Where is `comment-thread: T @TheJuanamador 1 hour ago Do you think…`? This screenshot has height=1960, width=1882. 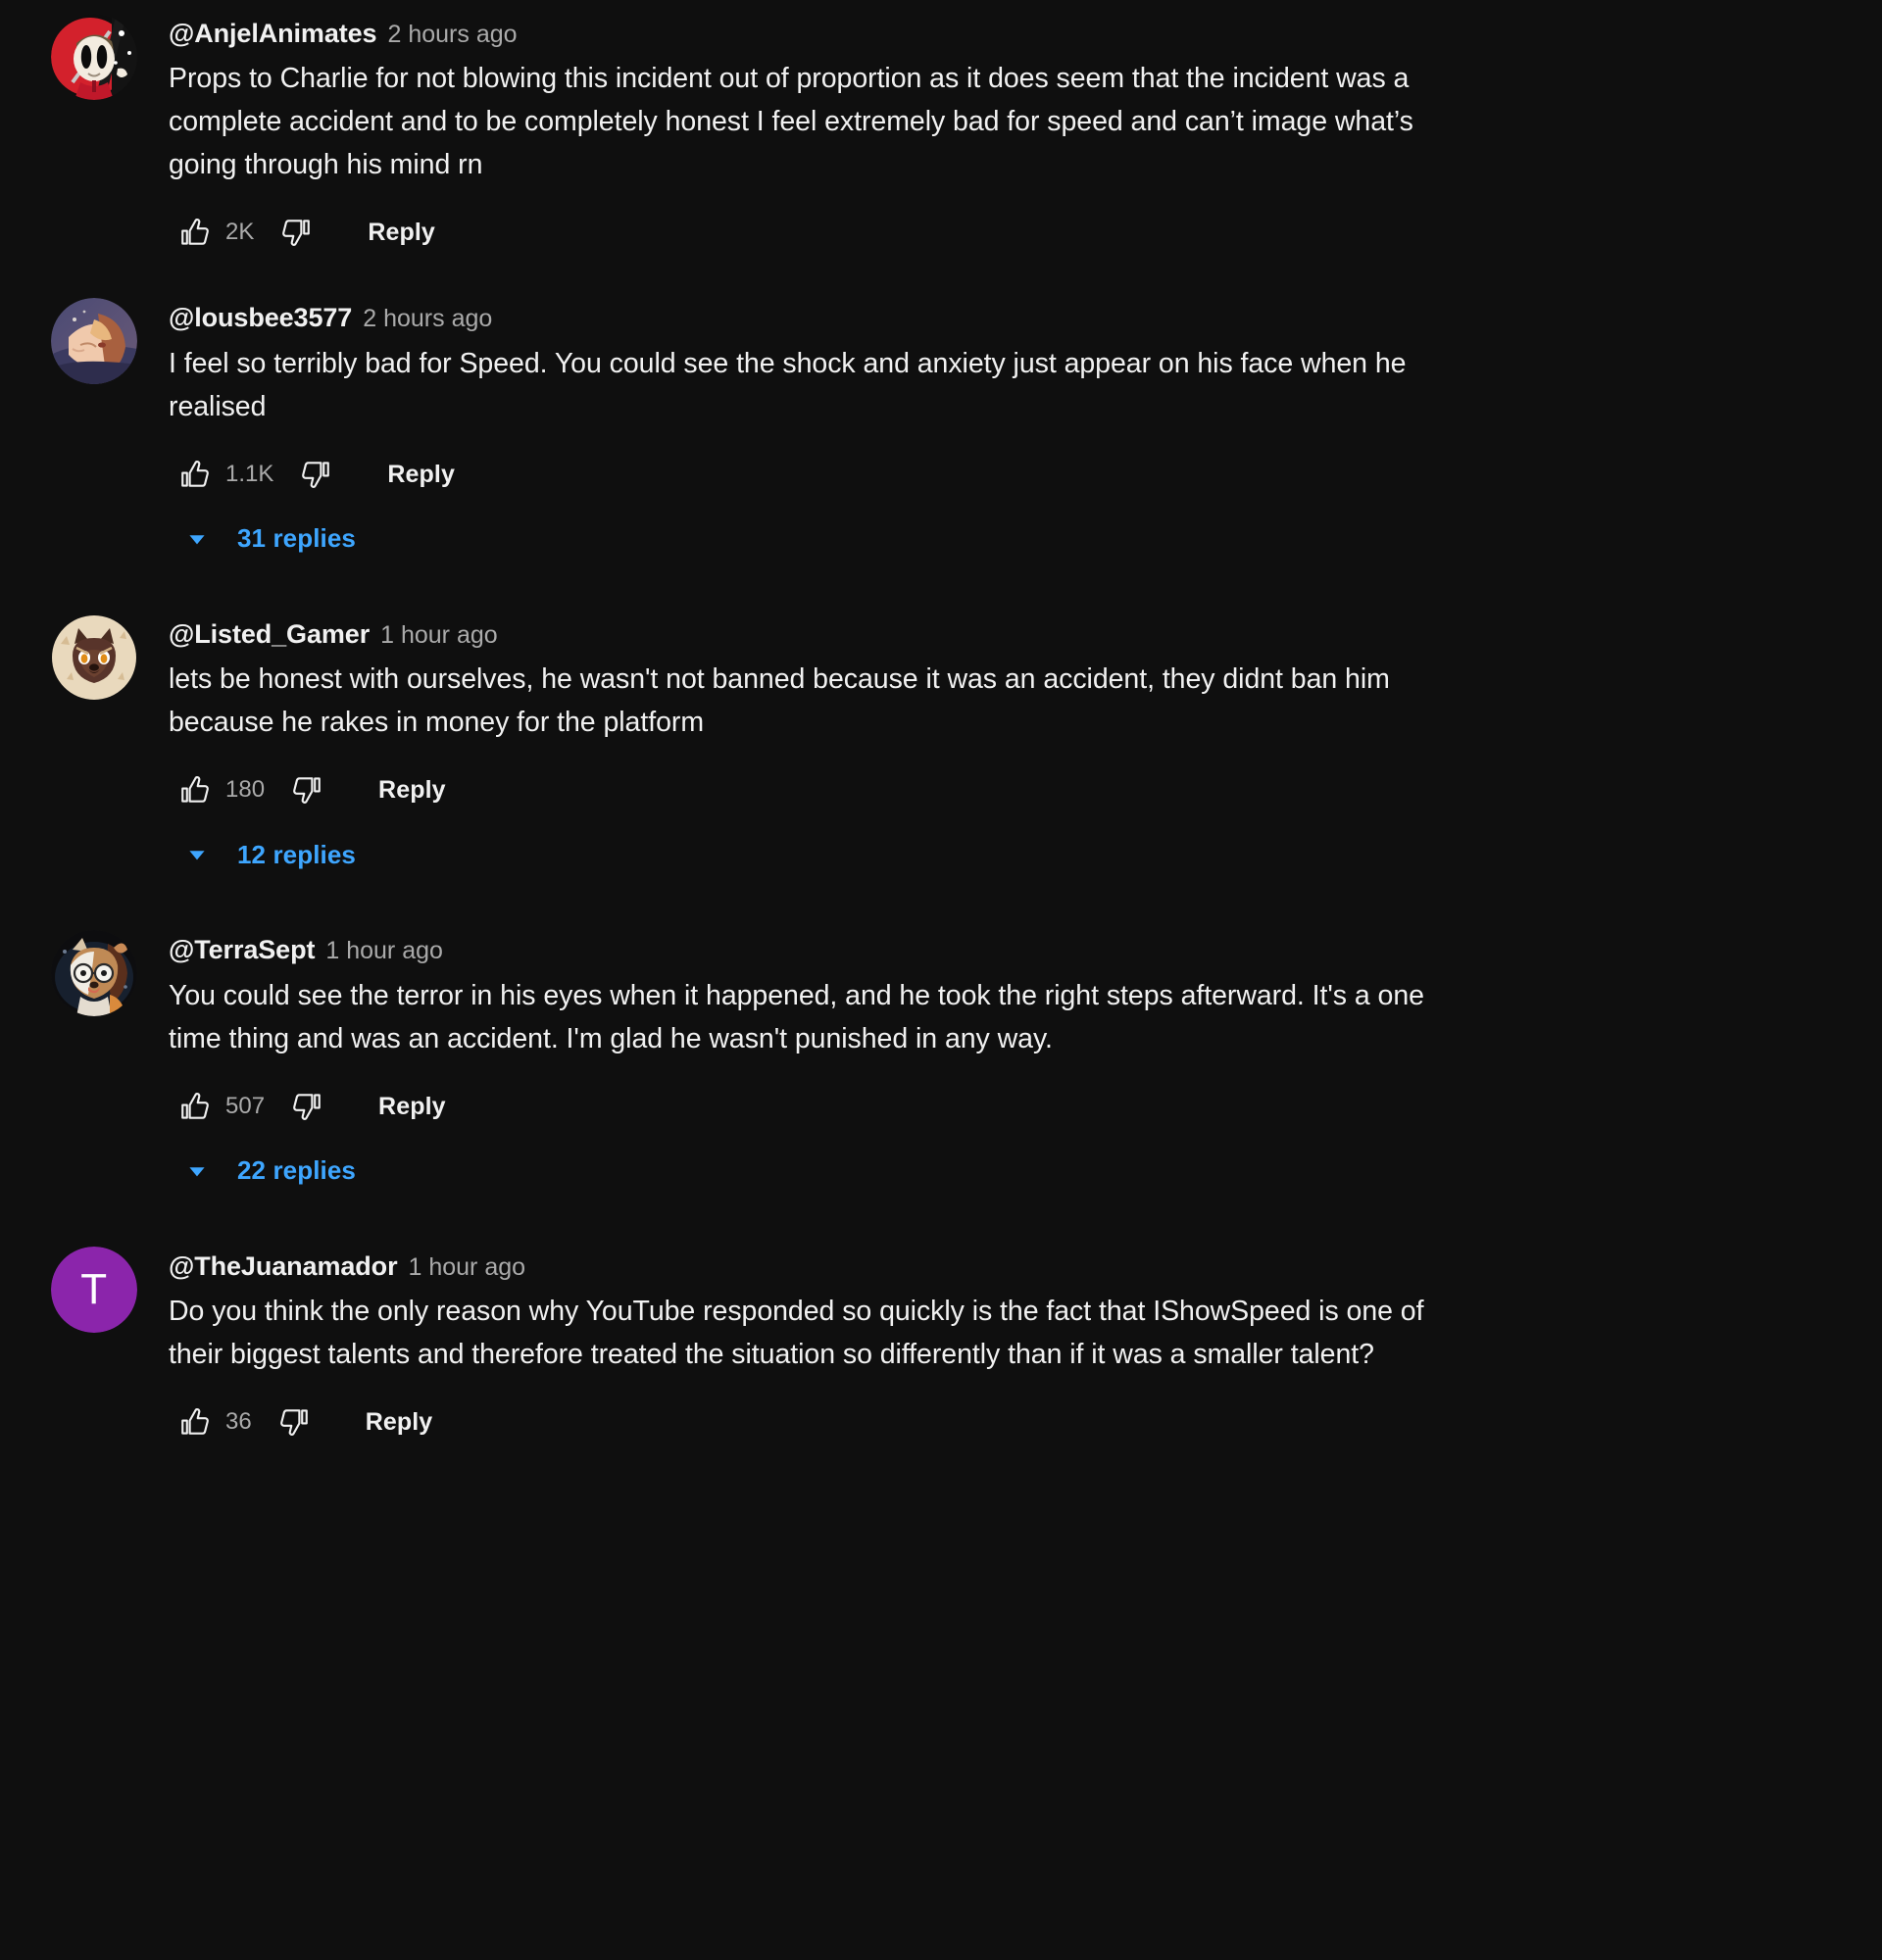
comment-thread: T @TheJuanamador 1 hour ago Do you think… is located at coordinates (941, 1367).